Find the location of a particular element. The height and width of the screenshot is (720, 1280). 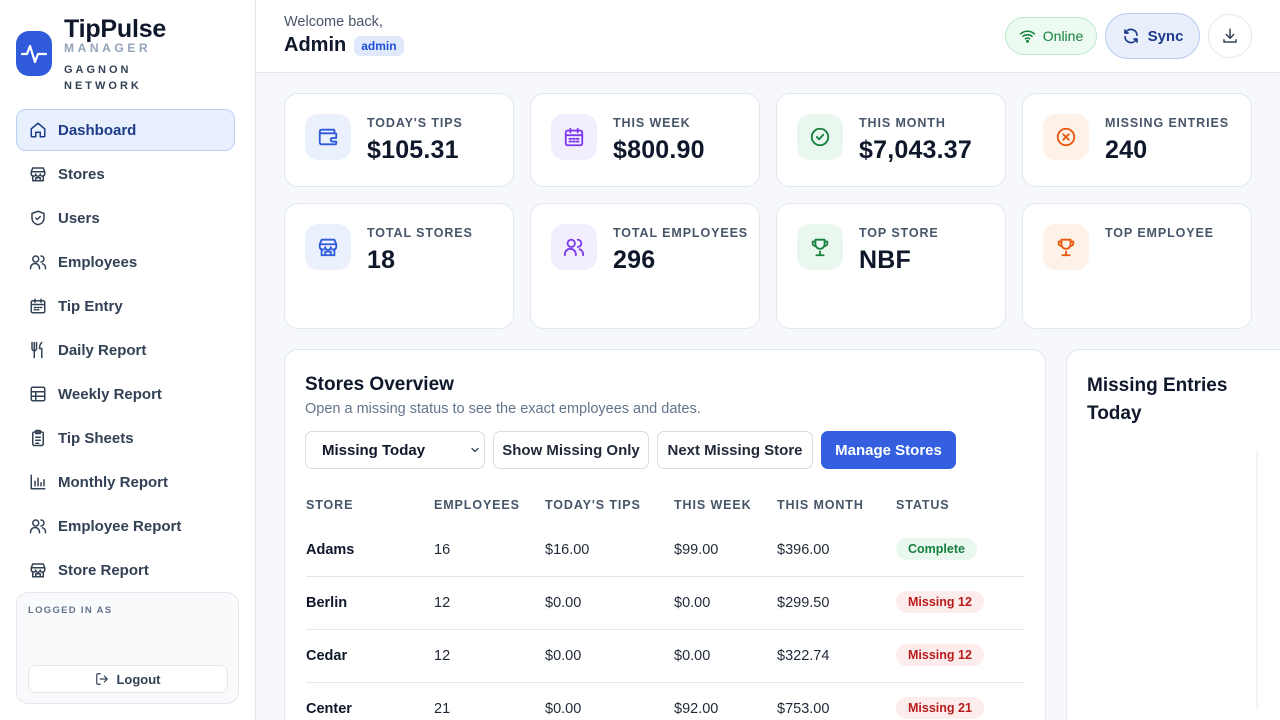

sidebar-item-employees: Employees is located at coordinates (125, 262).